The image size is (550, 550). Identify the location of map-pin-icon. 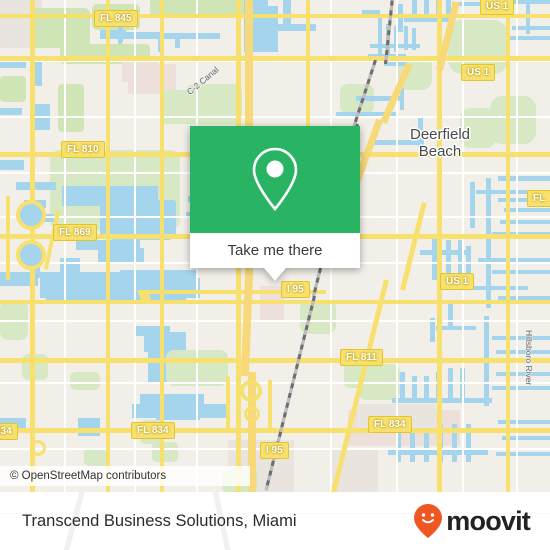
(275, 179).